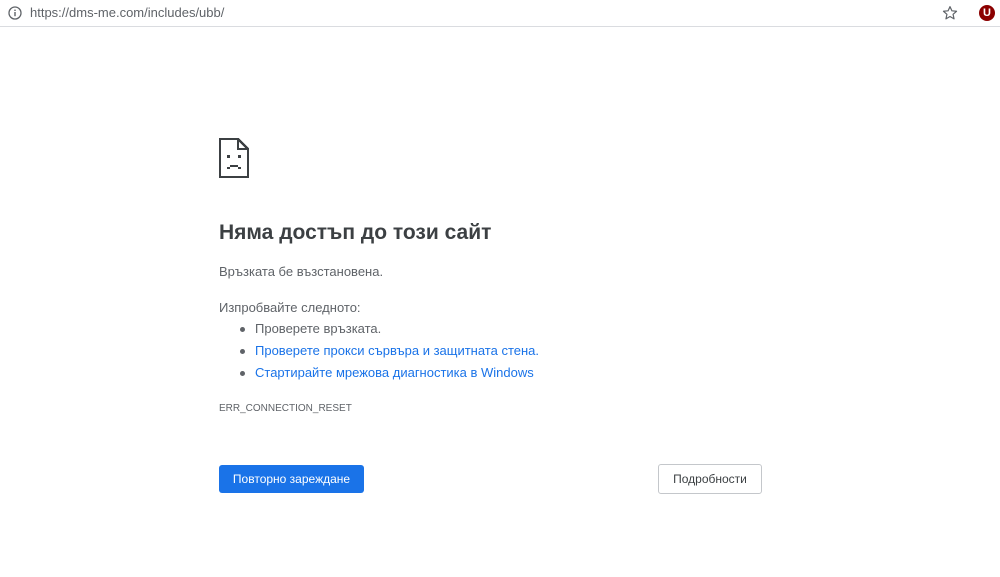 The height and width of the screenshot is (577, 1000). I want to click on error-message: Връзката бе възстановена., so click(301, 271).